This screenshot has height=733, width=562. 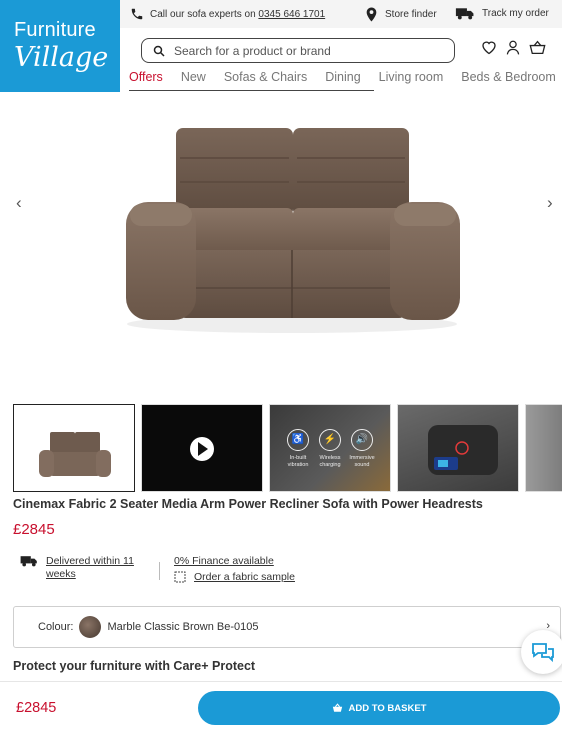 I want to click on carousel-next-arrow: ›, so click(x=550, y=203).